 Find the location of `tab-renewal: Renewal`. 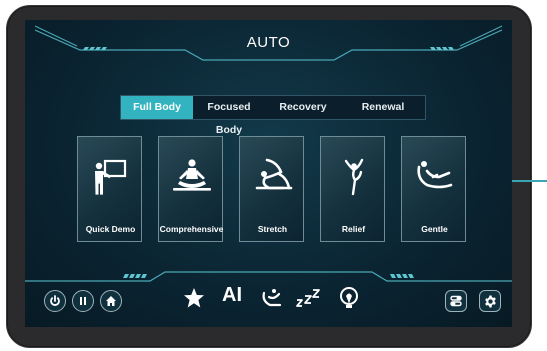

tab-renewal: Renewal is located at coordinates (383, 107).